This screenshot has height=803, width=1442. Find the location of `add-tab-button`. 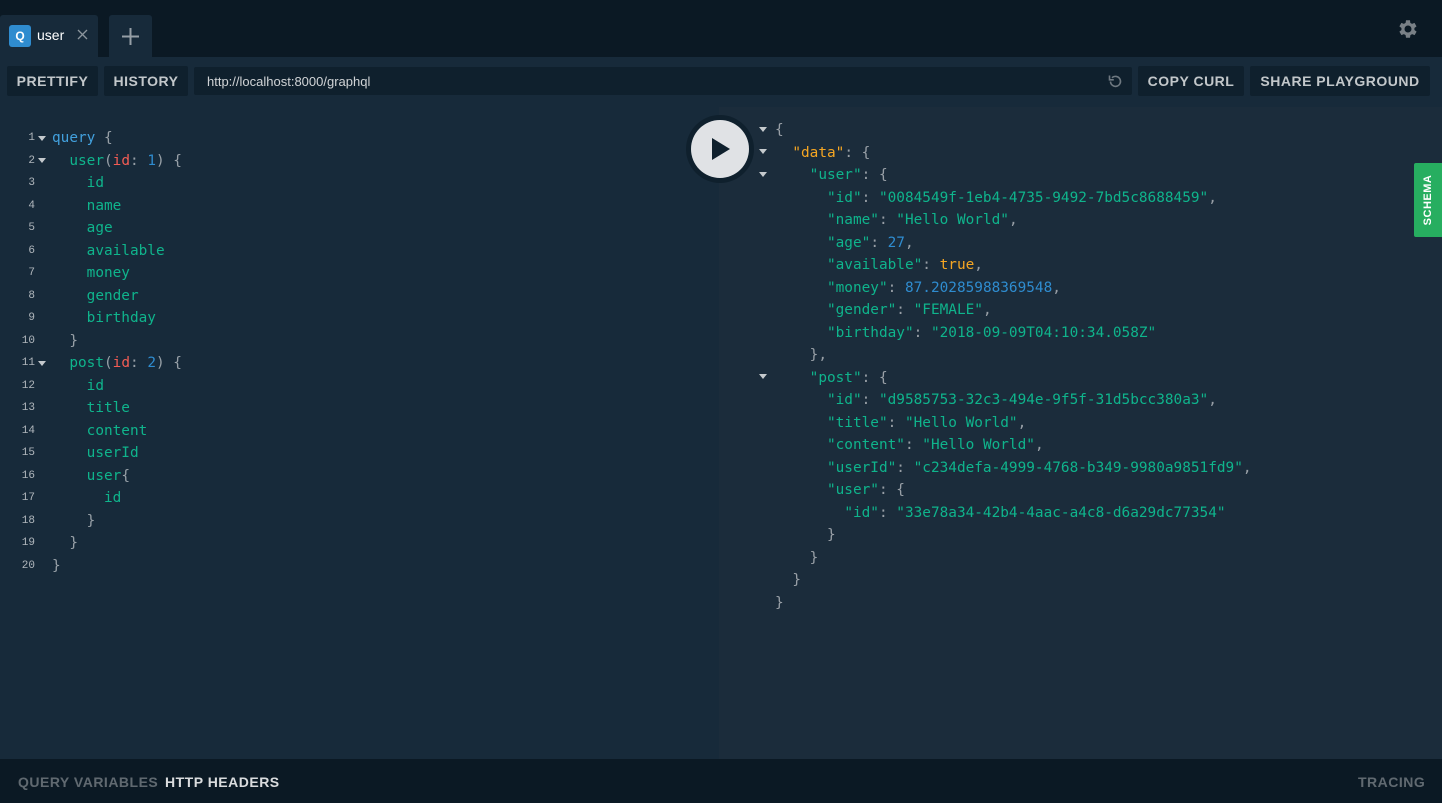

add-tab-button is located at coordinates (130, 36).